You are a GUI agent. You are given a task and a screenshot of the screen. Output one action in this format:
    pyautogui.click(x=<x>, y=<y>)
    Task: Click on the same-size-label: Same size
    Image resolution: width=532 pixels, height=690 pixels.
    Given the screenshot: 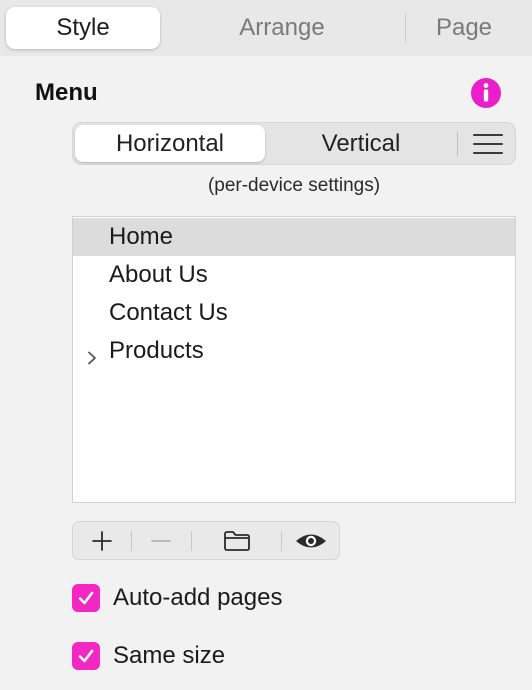 What is the action you would take?
    pyautogui.click(x=169, y=655)
    